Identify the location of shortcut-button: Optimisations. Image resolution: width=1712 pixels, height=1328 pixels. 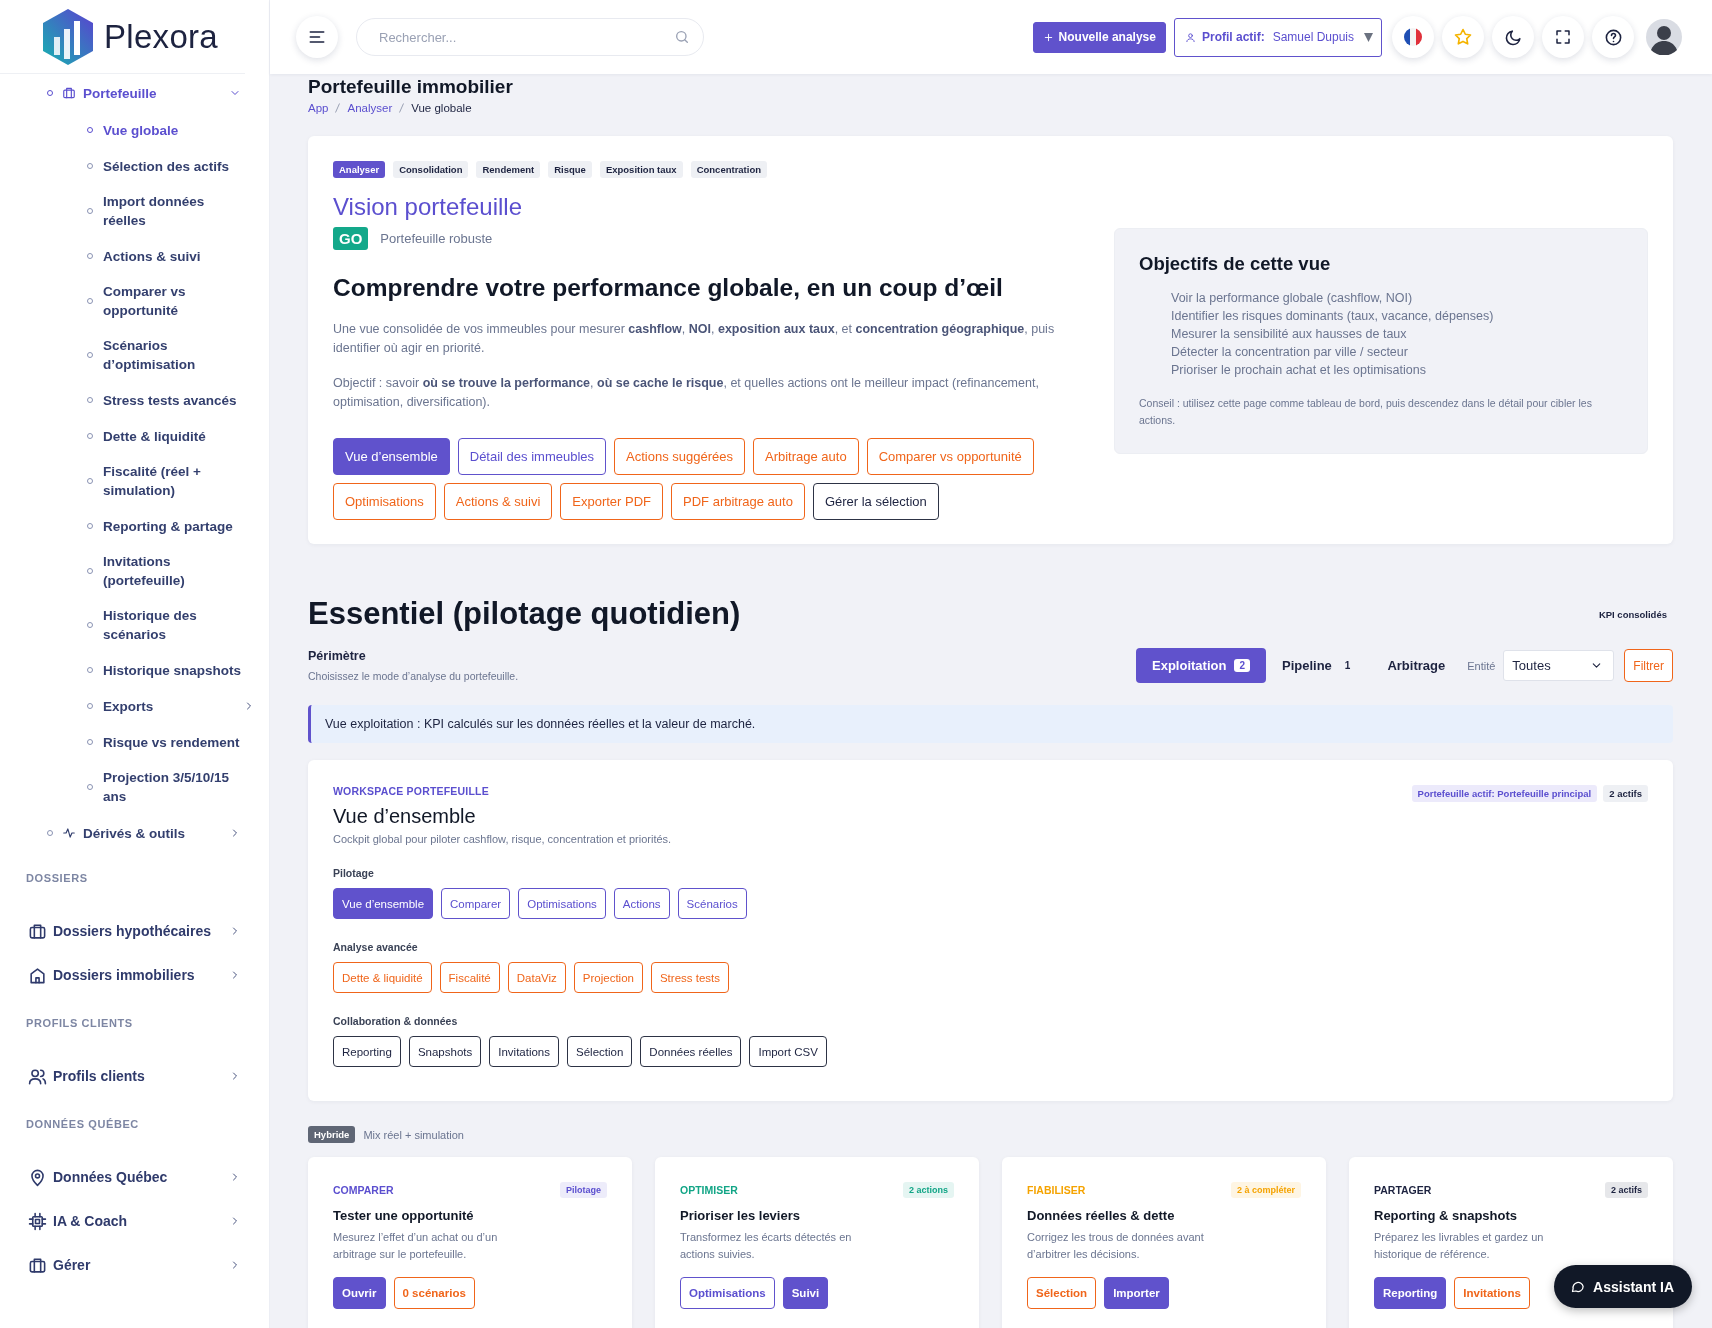
(562, 903).